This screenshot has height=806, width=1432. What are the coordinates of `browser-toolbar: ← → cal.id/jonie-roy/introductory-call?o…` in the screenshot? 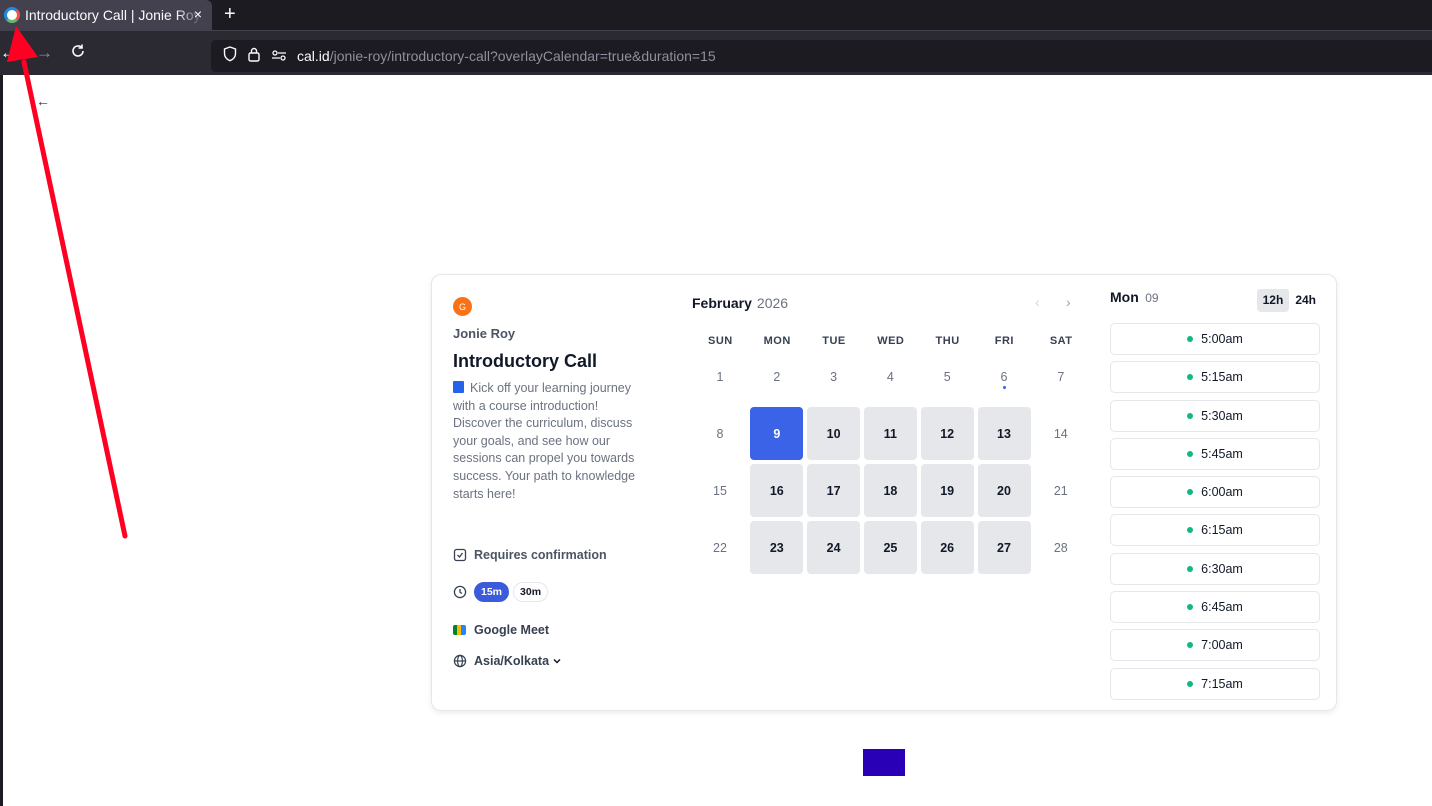 It's located at (716, 52).